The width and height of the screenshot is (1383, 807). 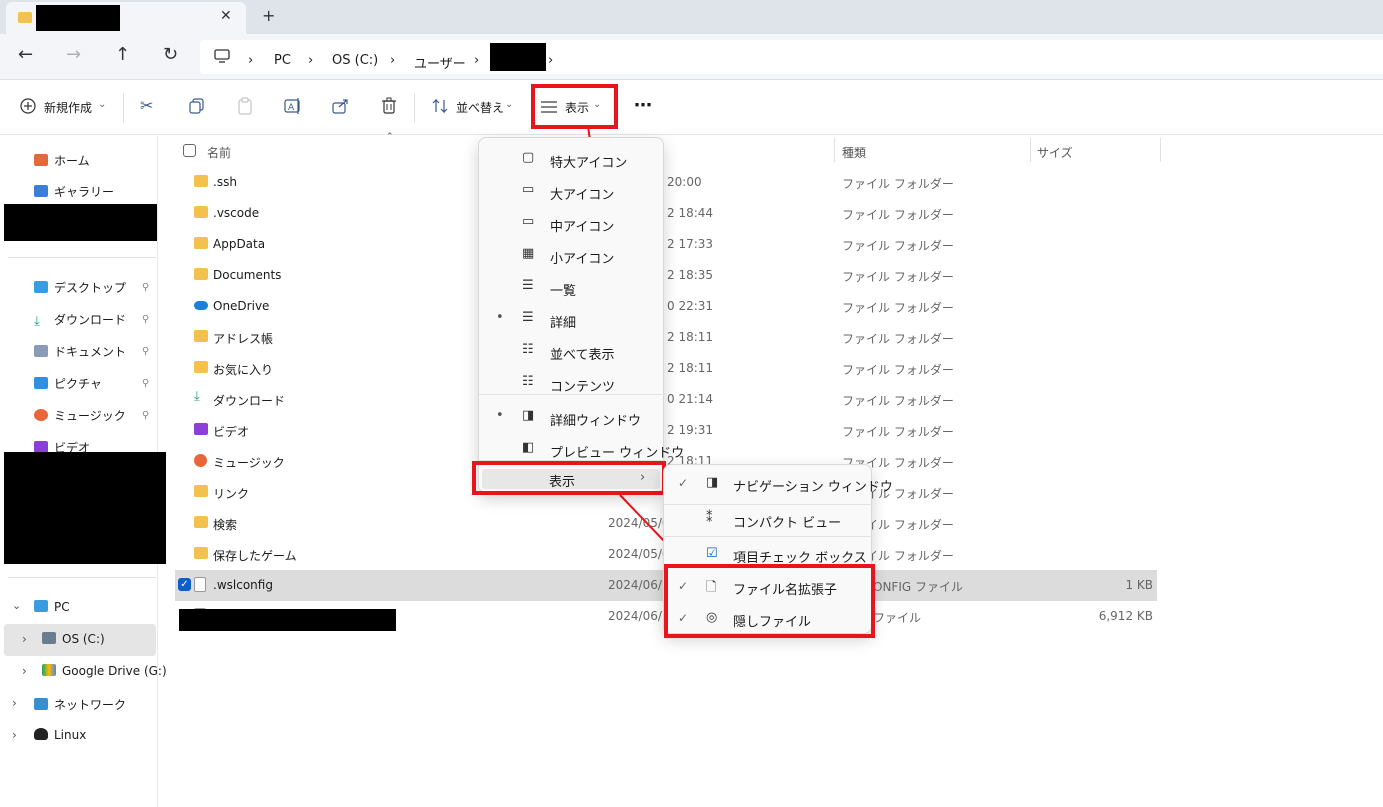 What do you see at coordinates (562, 482) in the screenshot?
I see `menu-item-label: 表示` at bounding box center [562, 482].